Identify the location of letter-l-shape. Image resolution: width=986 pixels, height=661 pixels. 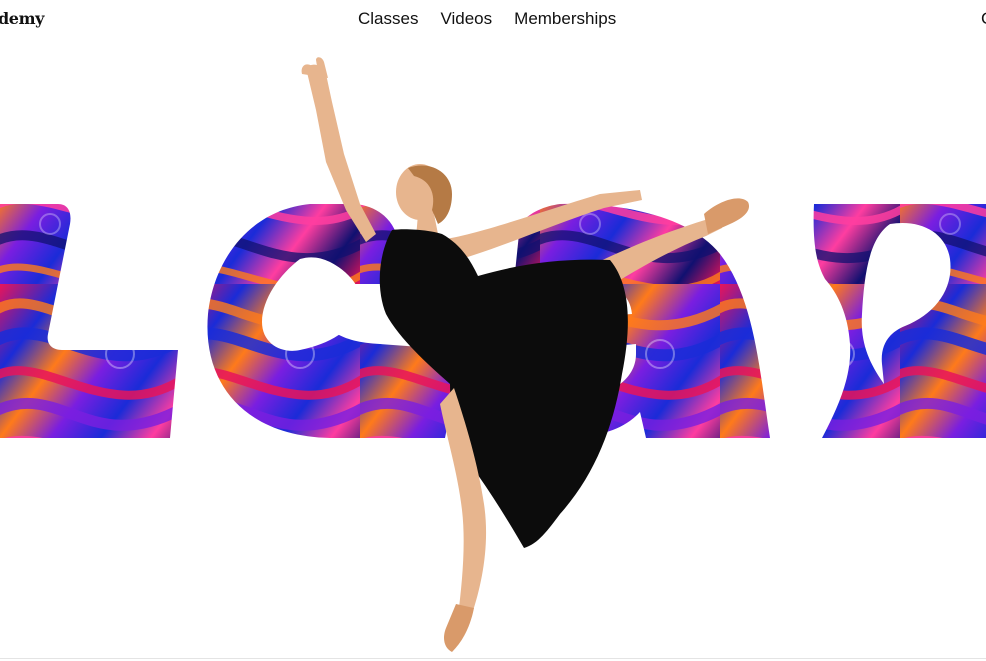
(89, 321).